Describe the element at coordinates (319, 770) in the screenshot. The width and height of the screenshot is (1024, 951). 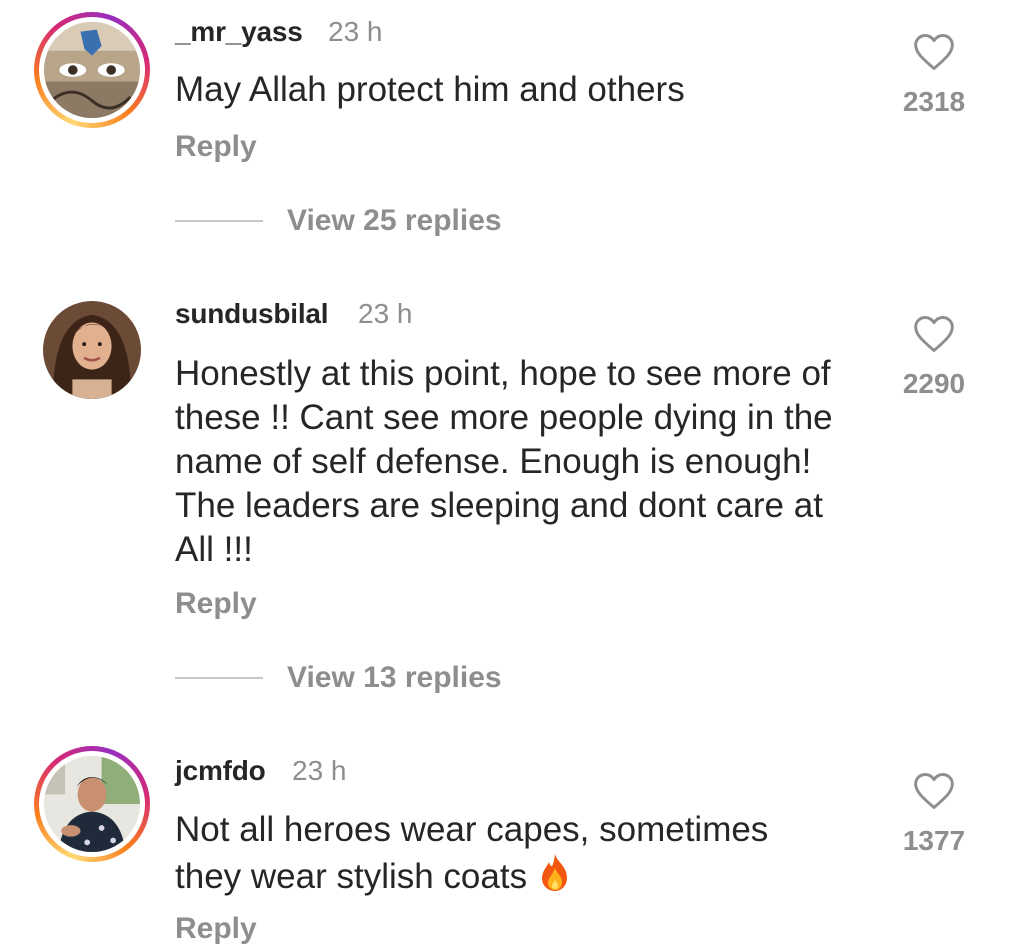
I see `comment-timestamp: 23 h` at that location.